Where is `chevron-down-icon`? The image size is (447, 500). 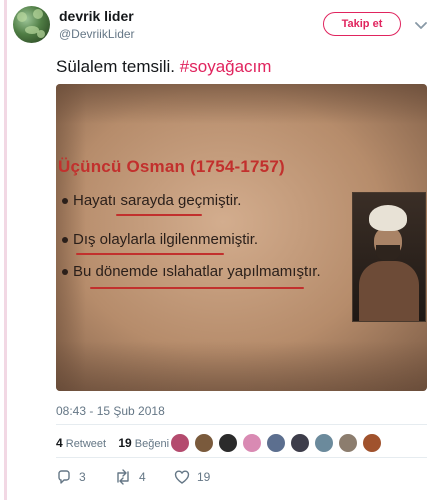 chevron-down-icon is located at coordinates (421, 23).